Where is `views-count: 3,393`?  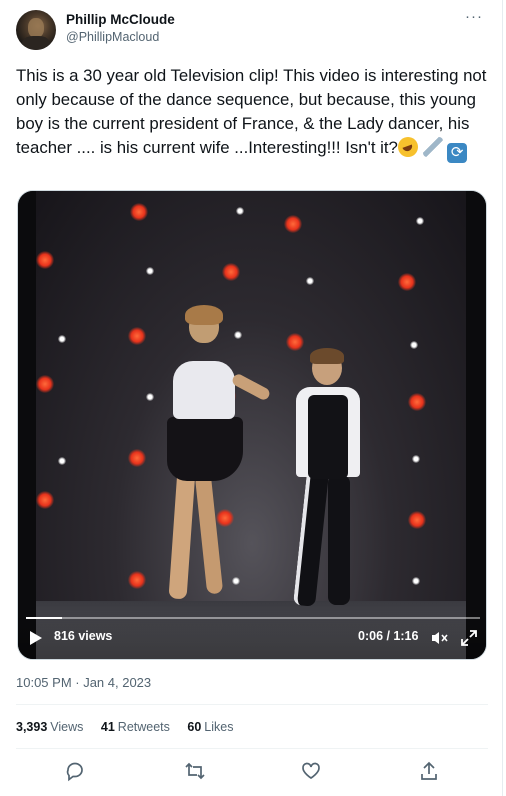 views-count: 3,393 is located at coordinates (32, 727).